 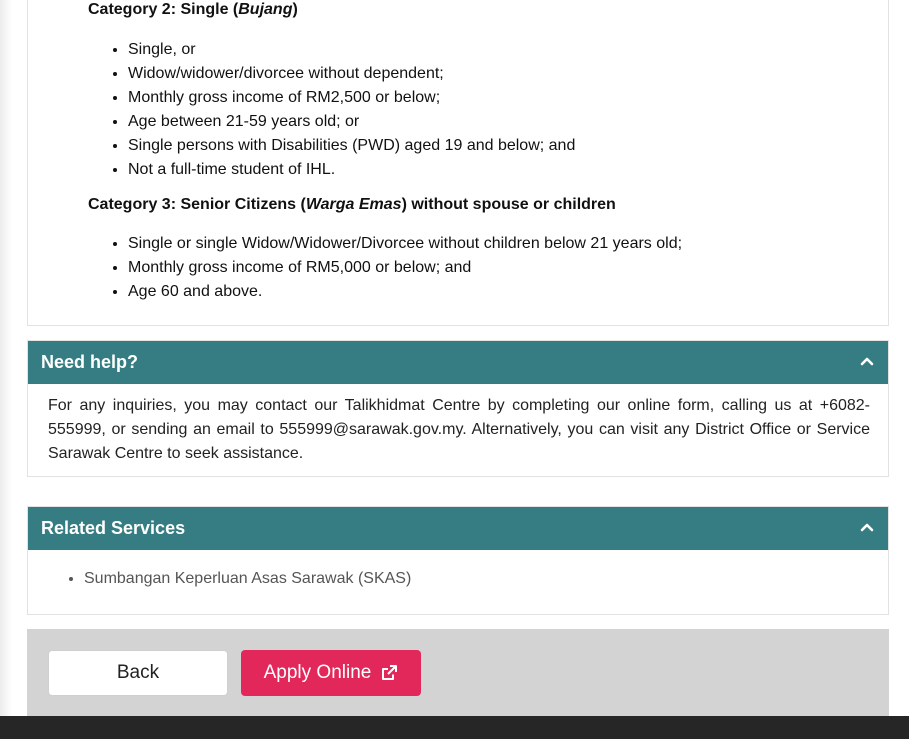 What do you see at coordinates (458, 528) in the screenshot?
I see `related-services-header: Related Services` at bounding box center [458, 528].